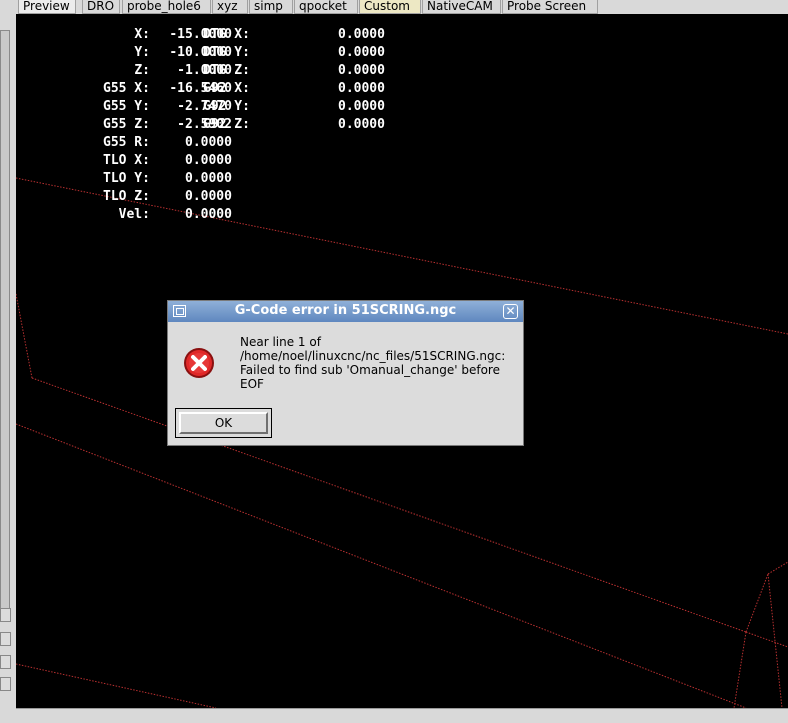  I want to click on dtg-label: DTG Y:, so click(226, 52).